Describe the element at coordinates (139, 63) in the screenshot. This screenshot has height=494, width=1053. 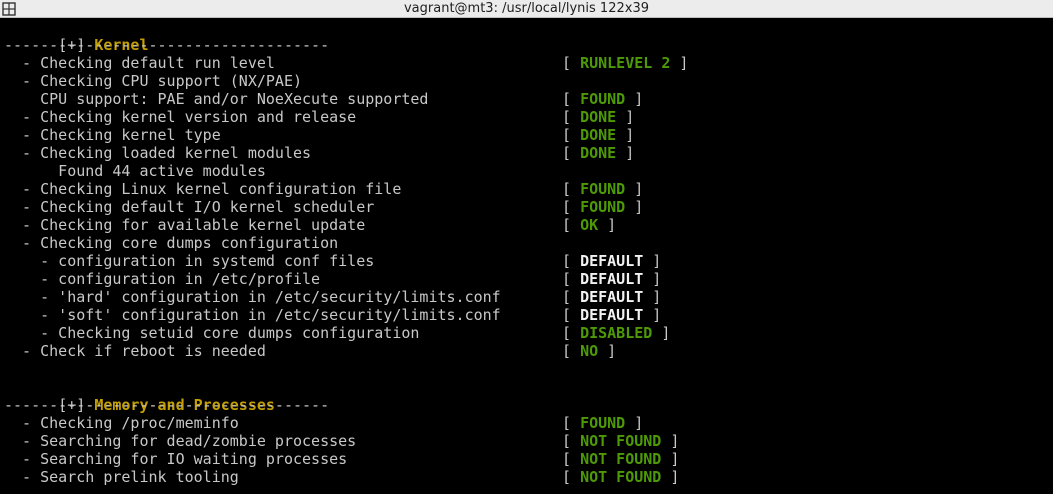
I see `check-line: - Checking default run level` at that location.